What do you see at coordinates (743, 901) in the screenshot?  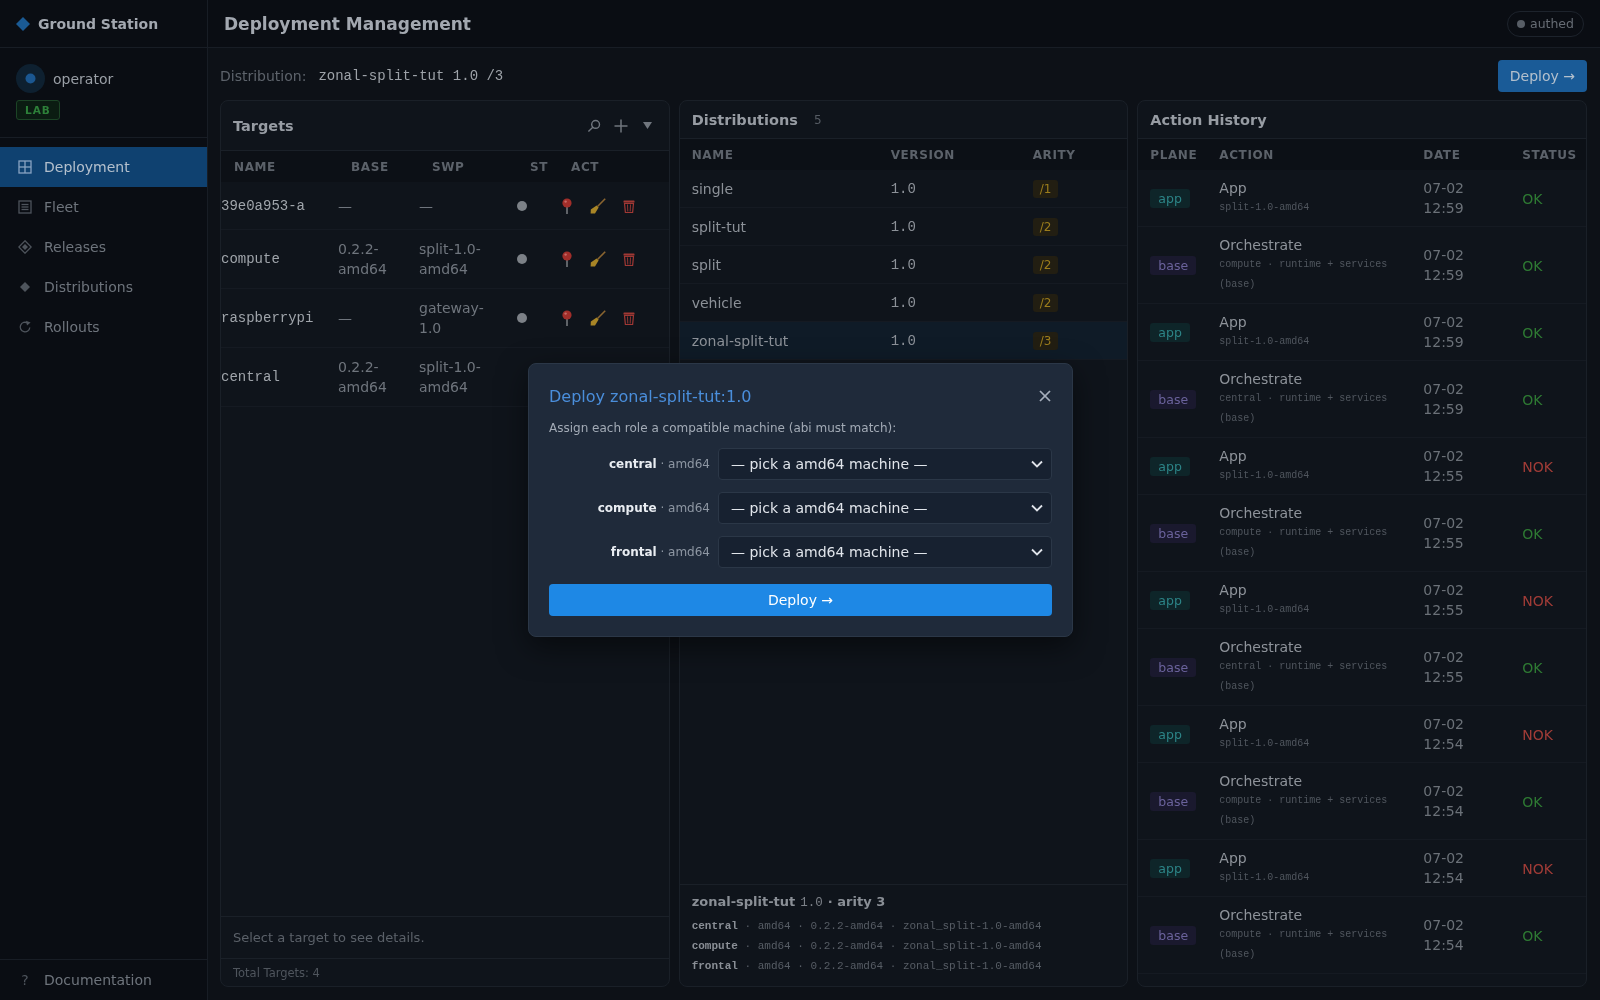 I see `summary-name: zonal-split-tut` at bounding box center [743, 901].